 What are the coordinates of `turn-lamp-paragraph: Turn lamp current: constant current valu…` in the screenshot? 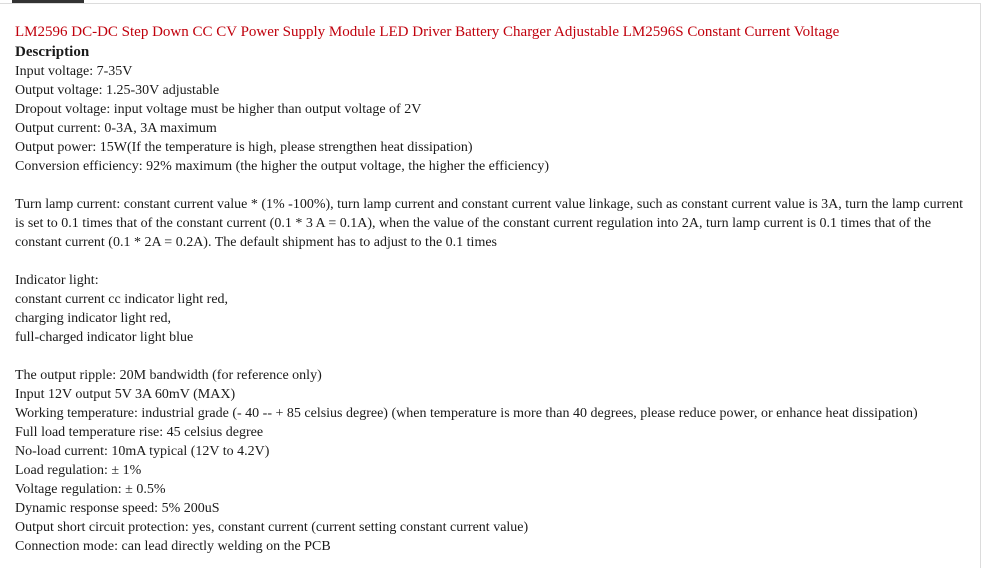 It's located at (489, 223).